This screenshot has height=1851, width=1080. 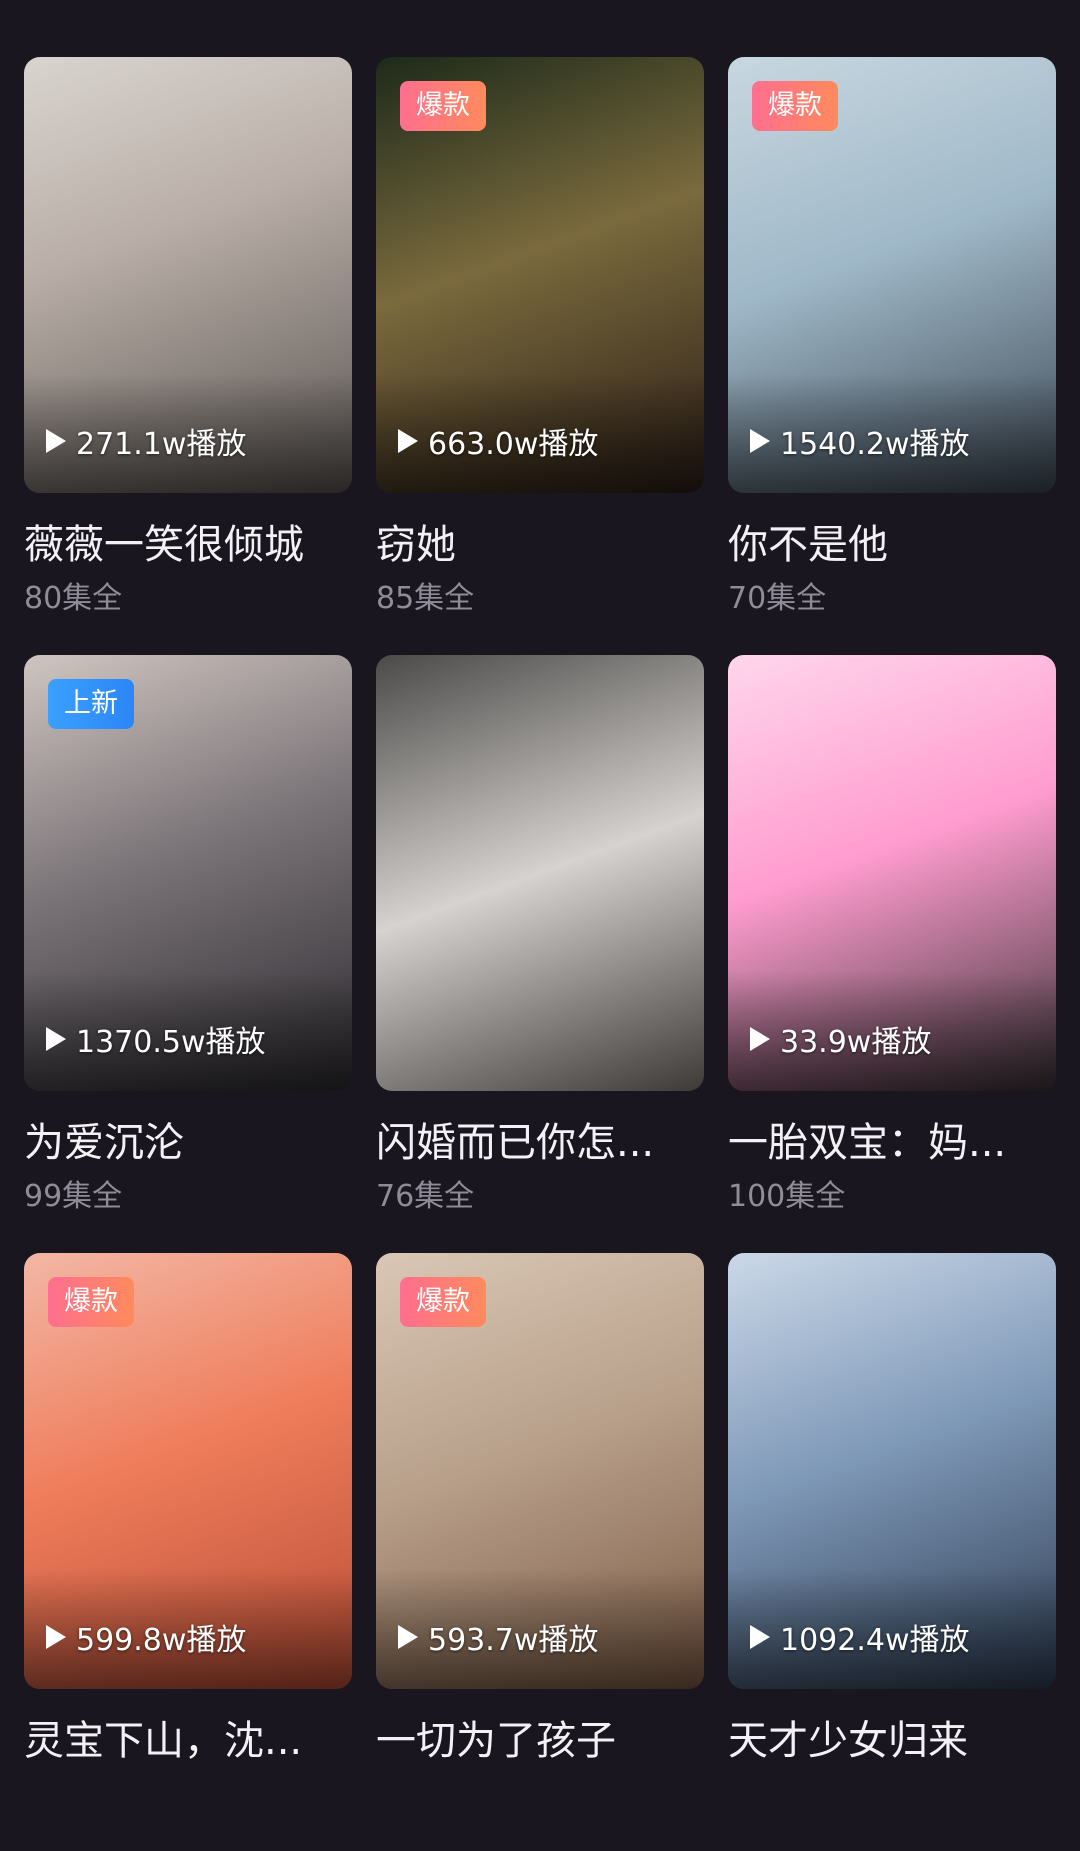 What do you see at coordinates (540, 545) in the screenshot?
I see `drama-title: 窃她` at bounding box center [540, 545].